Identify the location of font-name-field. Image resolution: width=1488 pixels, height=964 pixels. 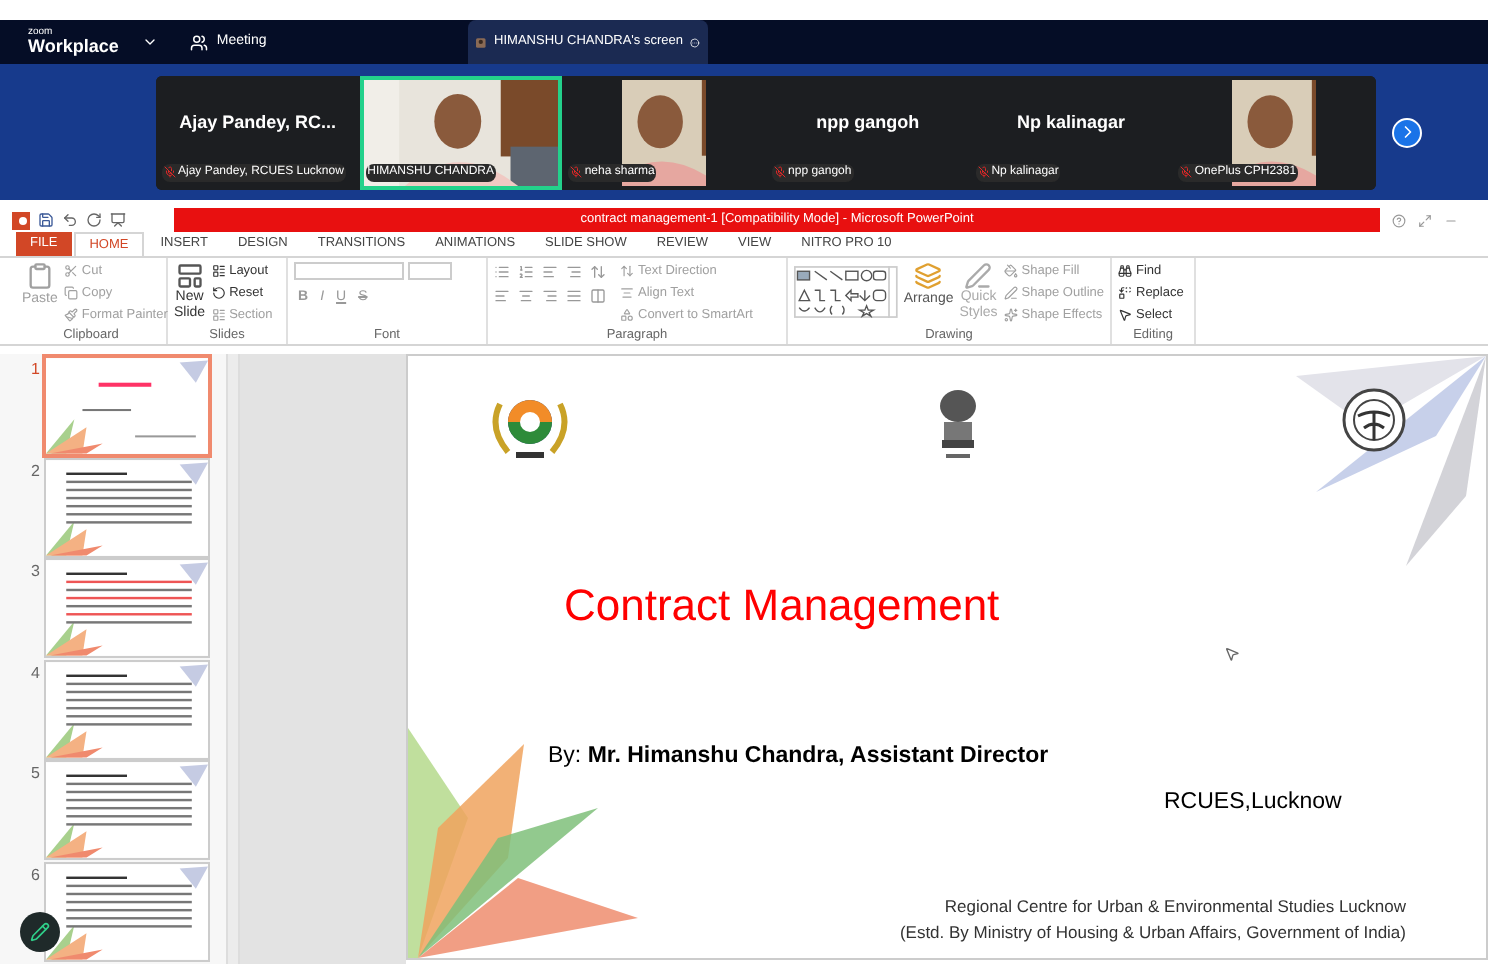
(349, 271).